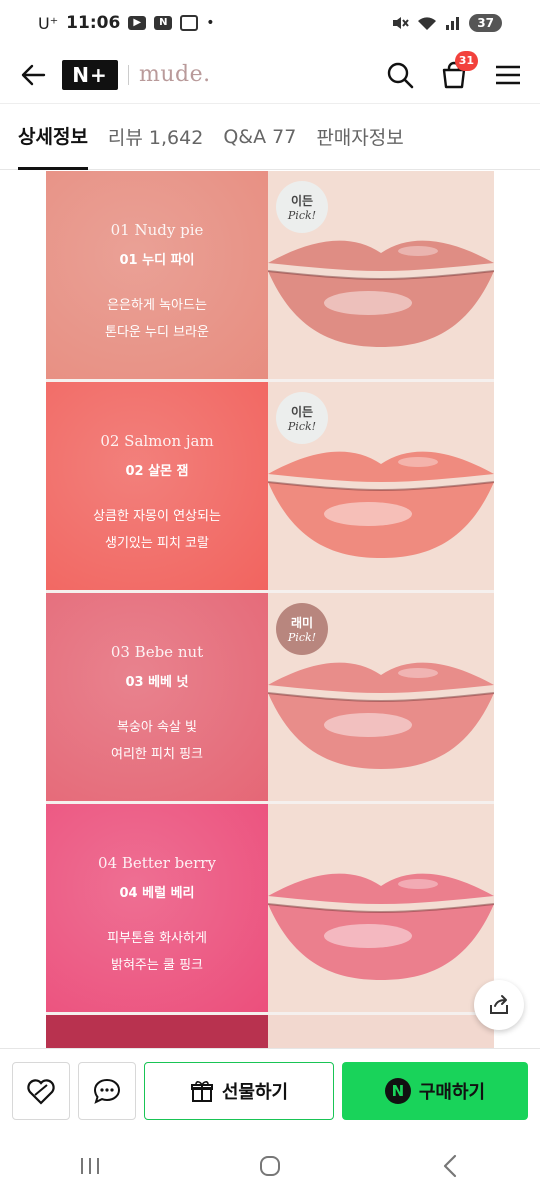 Image resolution: width=540 pixels, height=1200 pixels. What do you see at coordinates (452, 1092) in the screenshot?
I see `buy-button-label: 구매하기` at bounding box center [452, 1092].